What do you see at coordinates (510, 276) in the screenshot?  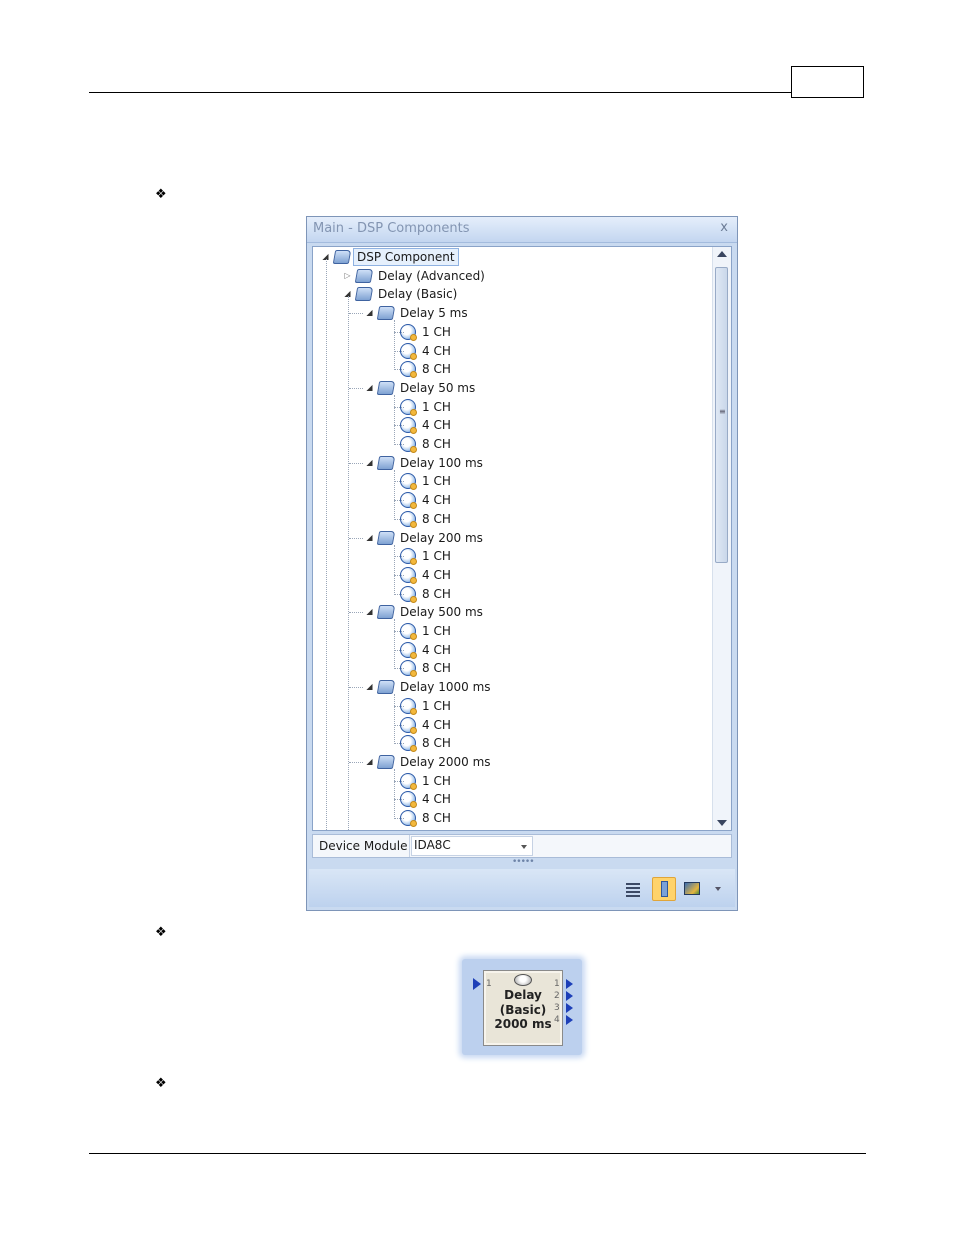 I see `tree-node-delay-advanced: ▷ Delay (Advanced)` at bounding box center [510, 276].